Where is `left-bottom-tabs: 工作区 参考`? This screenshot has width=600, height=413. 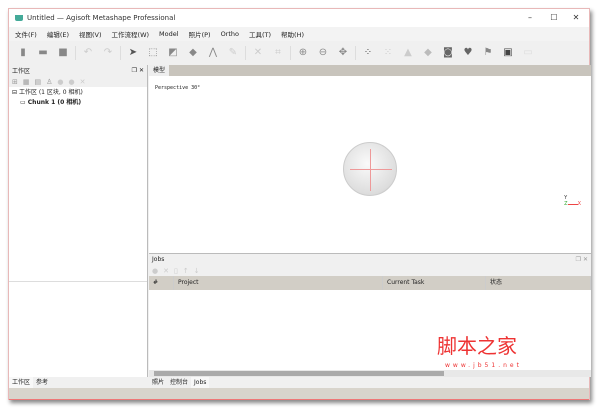 left-bottom-tabs: 工作区 参考 is located at coordinates (30, 382).